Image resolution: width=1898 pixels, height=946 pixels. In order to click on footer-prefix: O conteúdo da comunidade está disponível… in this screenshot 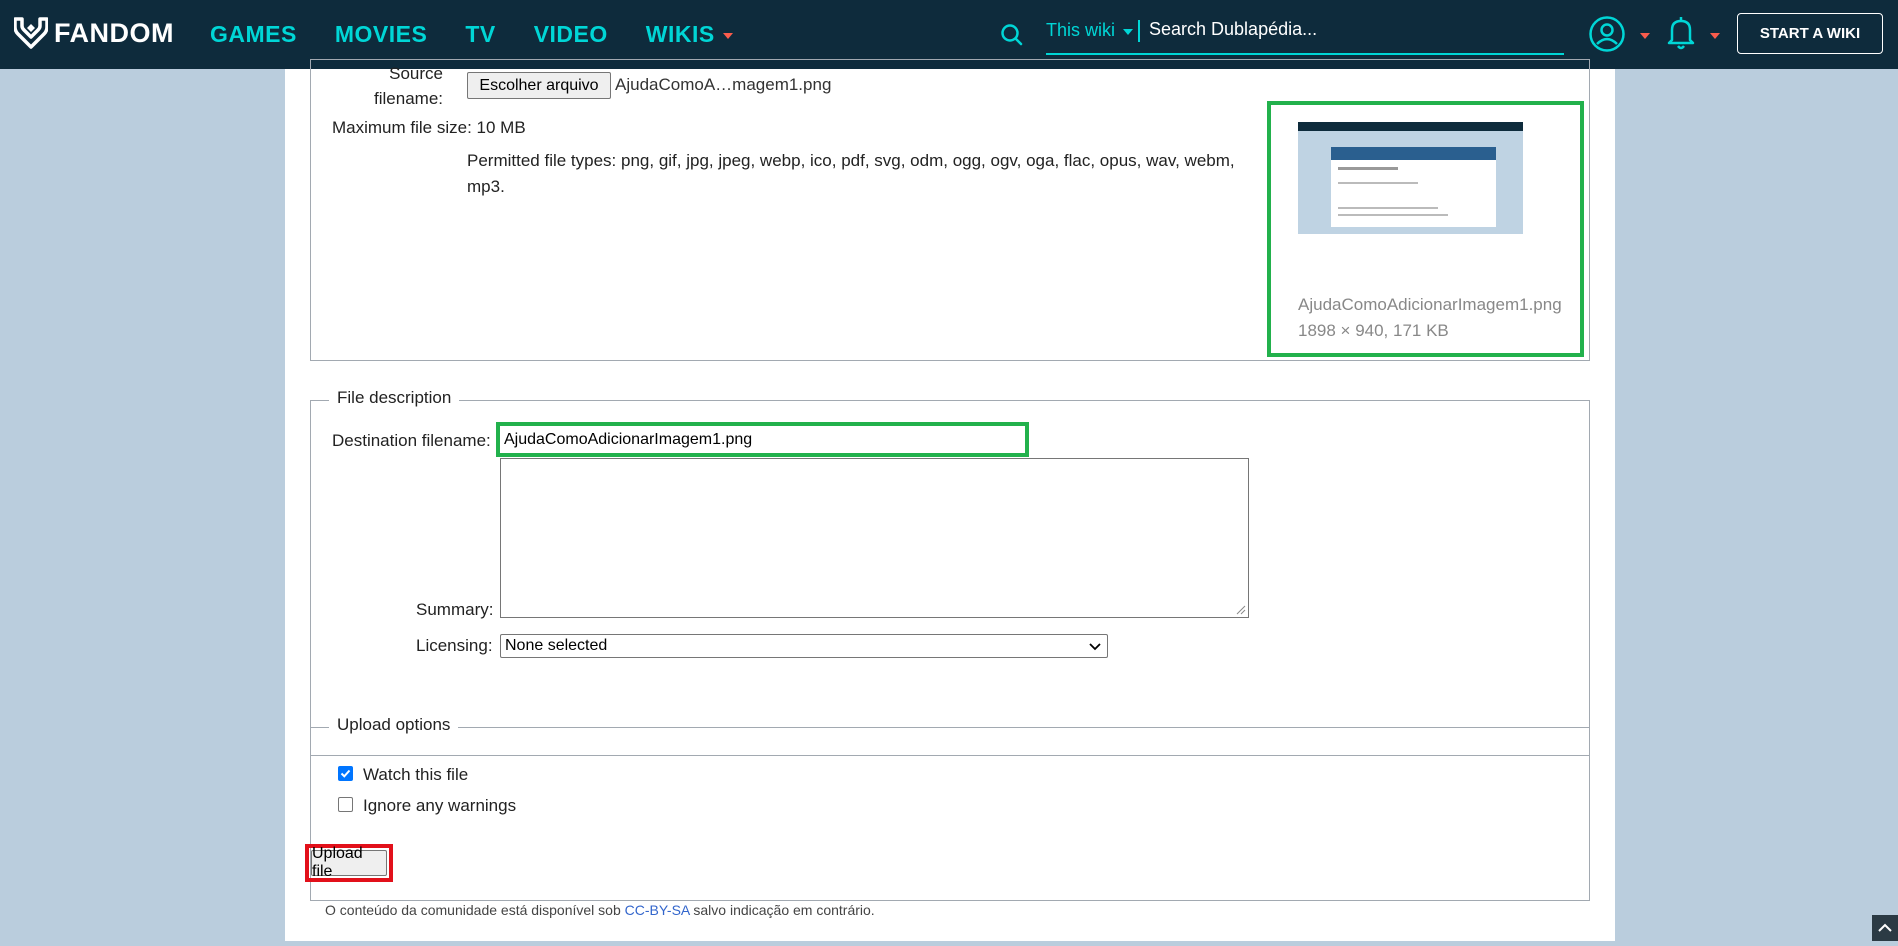, I will do `click(475, 910)`.